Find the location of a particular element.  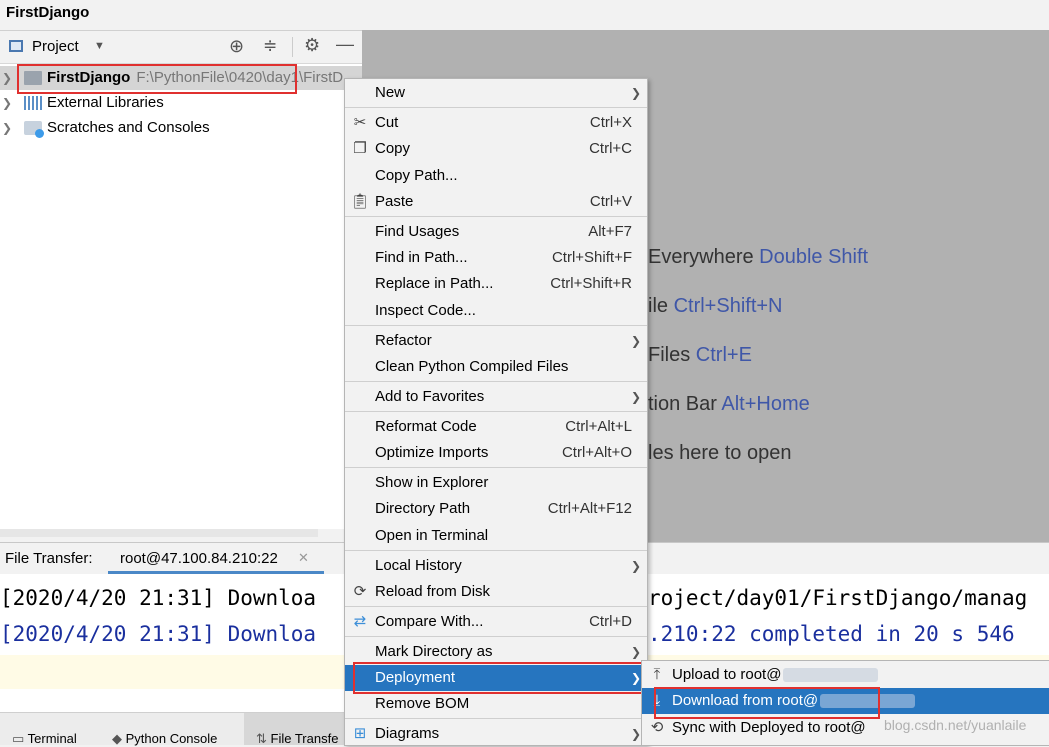

menu-item-show-in-explorer: Show in Explorer is located at coordinates (496, 483).